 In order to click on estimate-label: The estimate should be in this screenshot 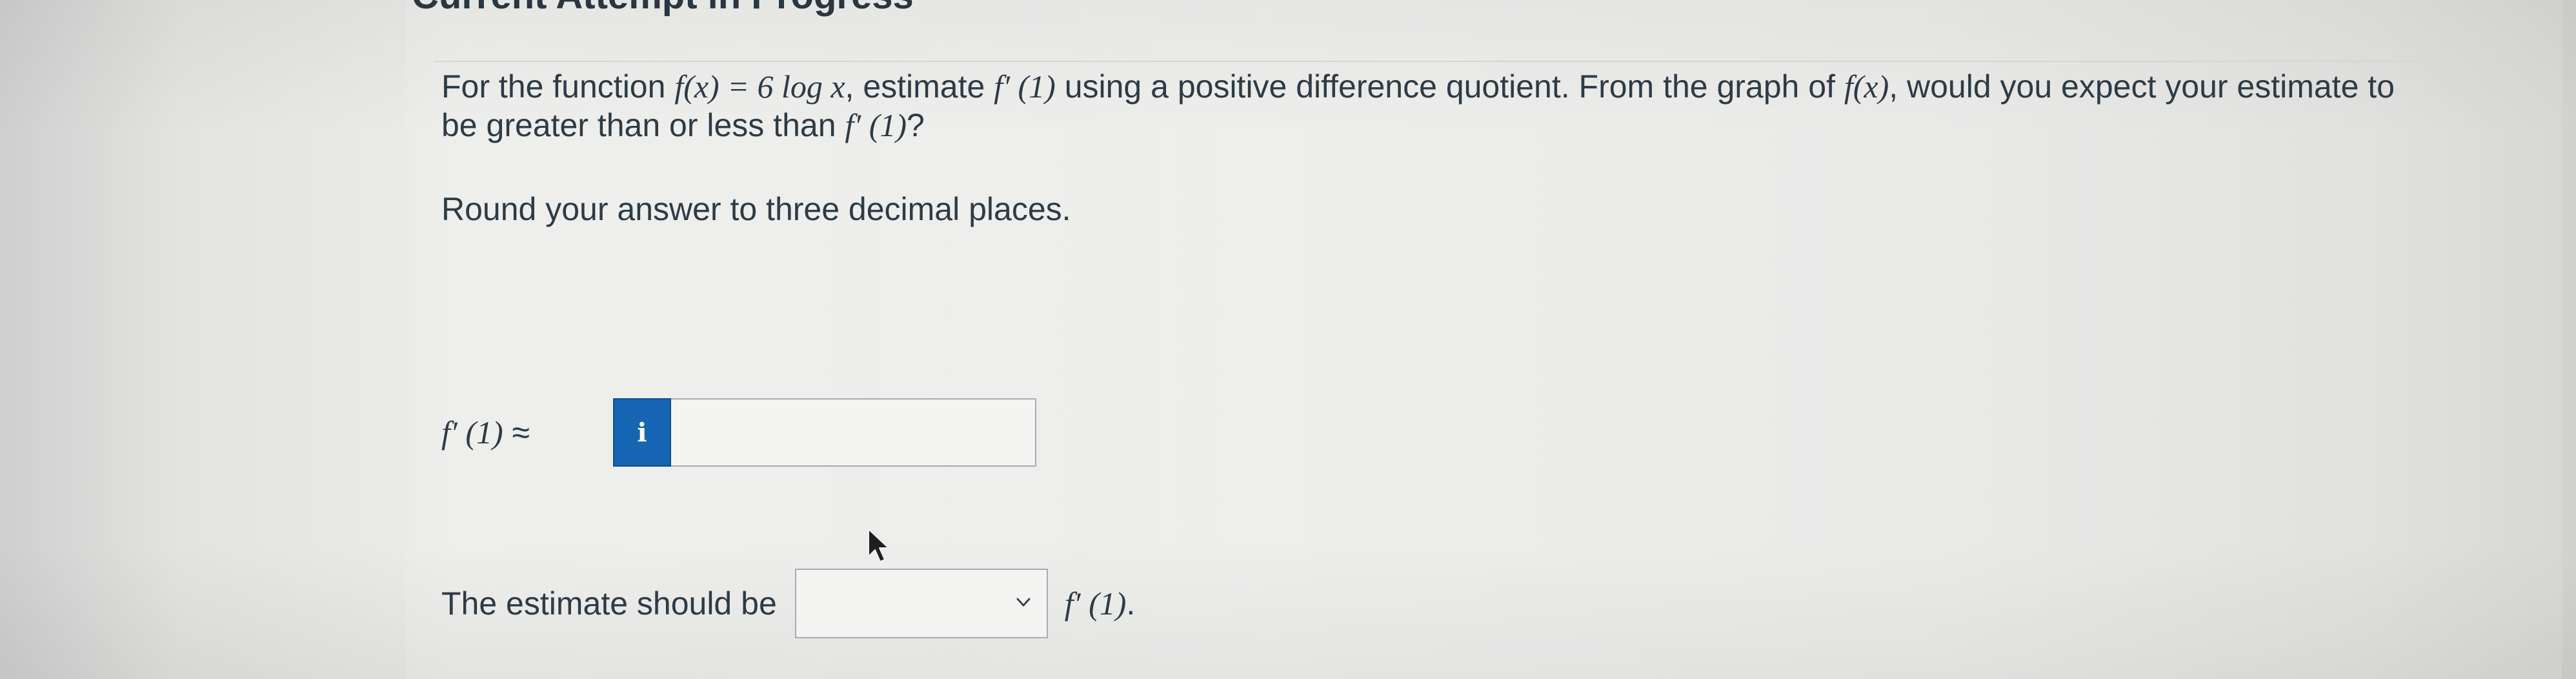, I will do `click(609, 604)`.